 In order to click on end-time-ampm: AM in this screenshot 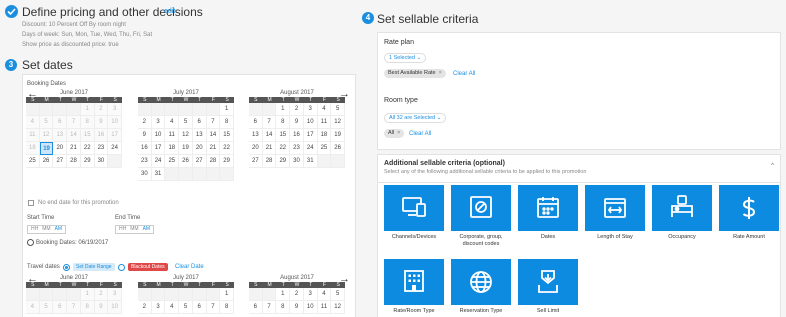, I will do `click(147, 229)`.